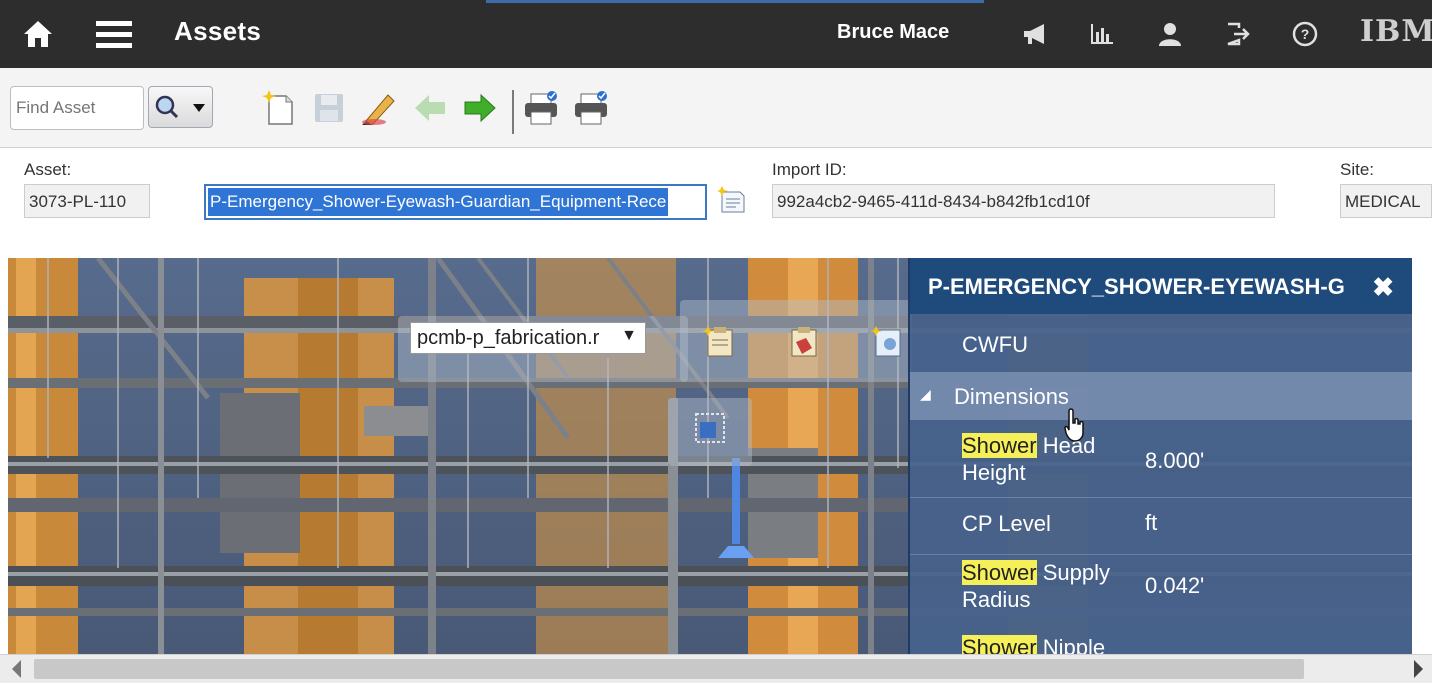  What do you see at coordinates (809, 169) in the screenshot?
I see `import-id-label: Import ID:` at bounding box center [809, 169].